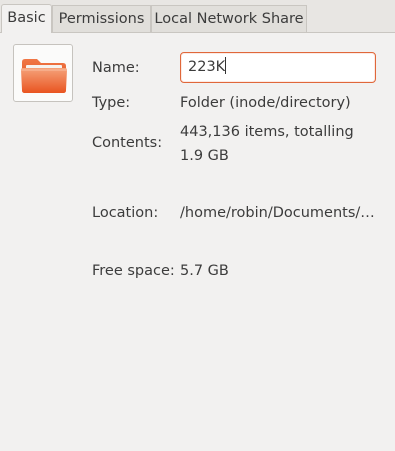  I want to click on contents-label: Contents:, so click(127, 143).